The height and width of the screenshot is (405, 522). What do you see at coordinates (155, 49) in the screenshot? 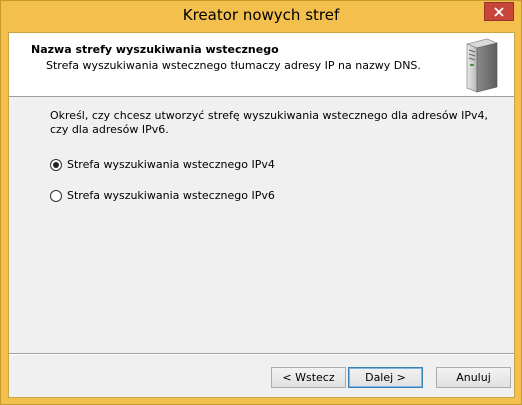
I see `page-title: Nazwa strefy wyszukiwania wstecznego` at bounding box center [155, 49].